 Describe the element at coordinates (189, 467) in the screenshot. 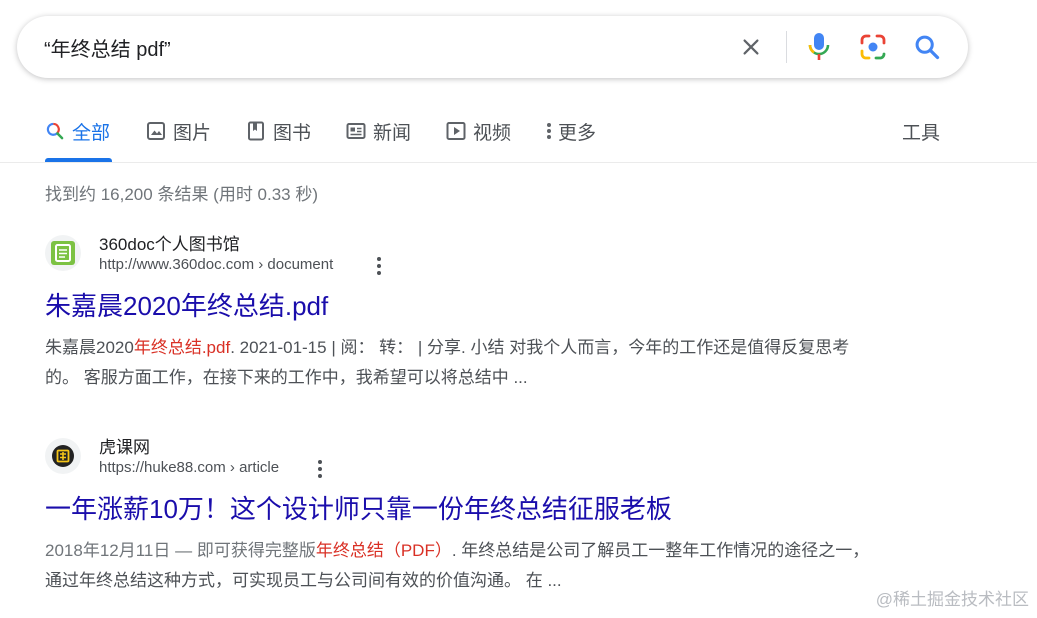

I see `site-url: https://huke88.com › article` at that location.